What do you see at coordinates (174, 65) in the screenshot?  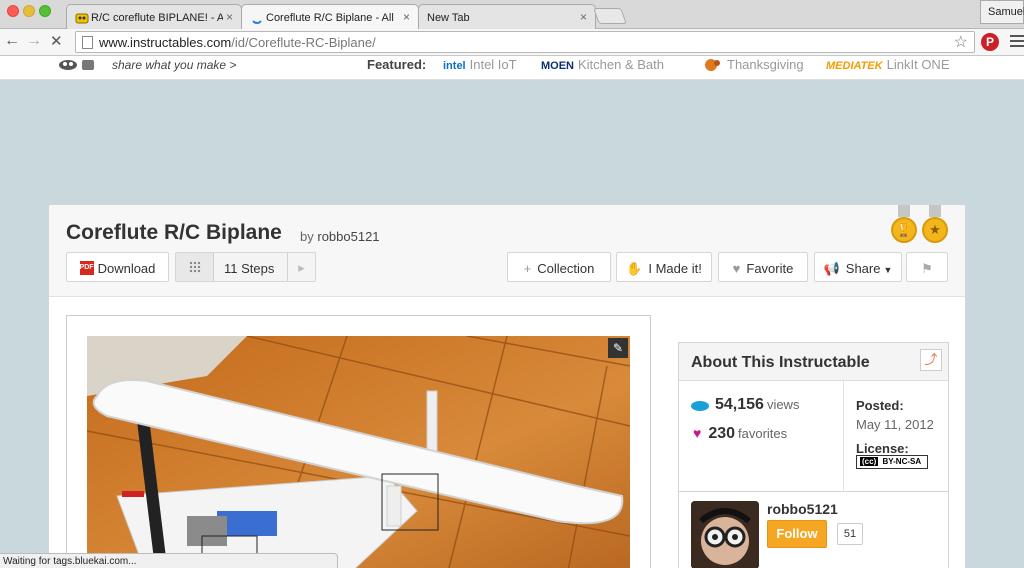 I see `site-tagline: share what you make >` at bounding box center [174, 65].